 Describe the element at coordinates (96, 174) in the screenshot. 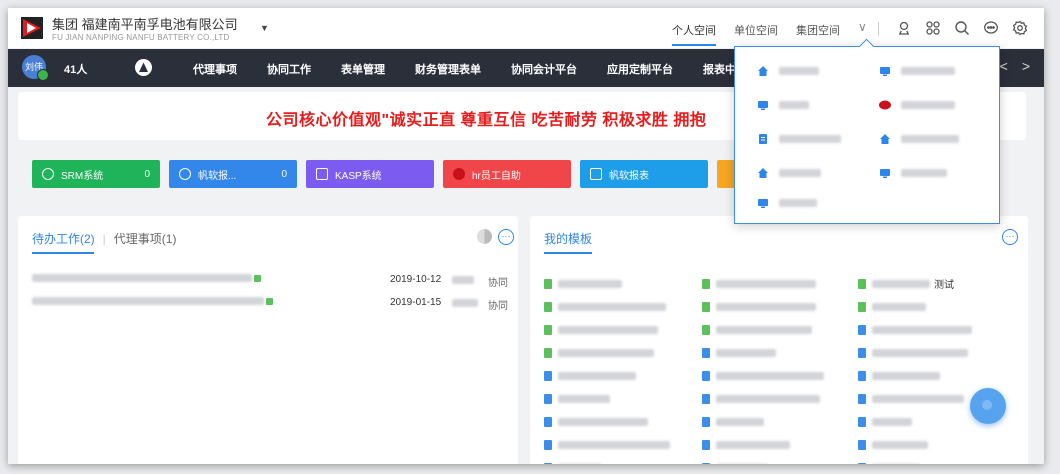

I see `srm-system-button: SRM系统 0` at that location.